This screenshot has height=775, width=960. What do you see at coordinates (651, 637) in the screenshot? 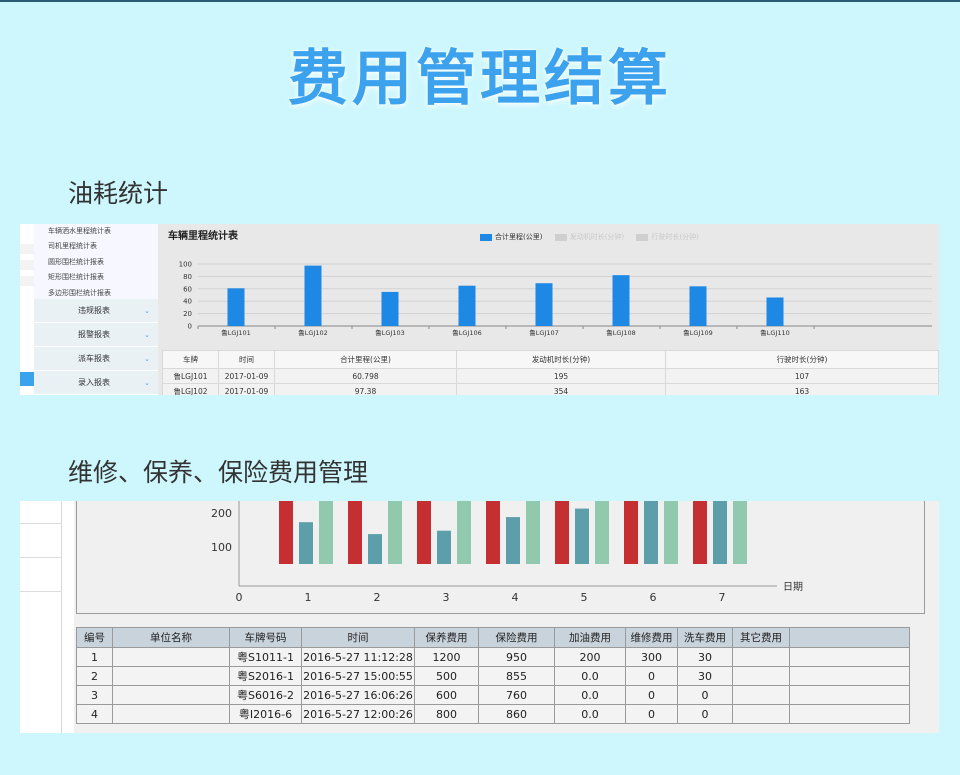
I see `col-header: 维修费用` at bounding box center [651, 637].